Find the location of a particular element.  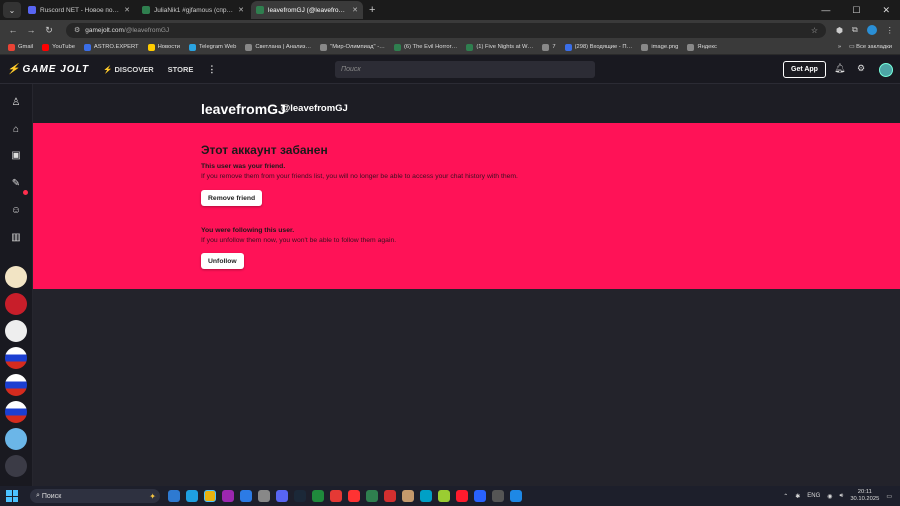

minimize-icon: — is located at coordinates (825, 10).